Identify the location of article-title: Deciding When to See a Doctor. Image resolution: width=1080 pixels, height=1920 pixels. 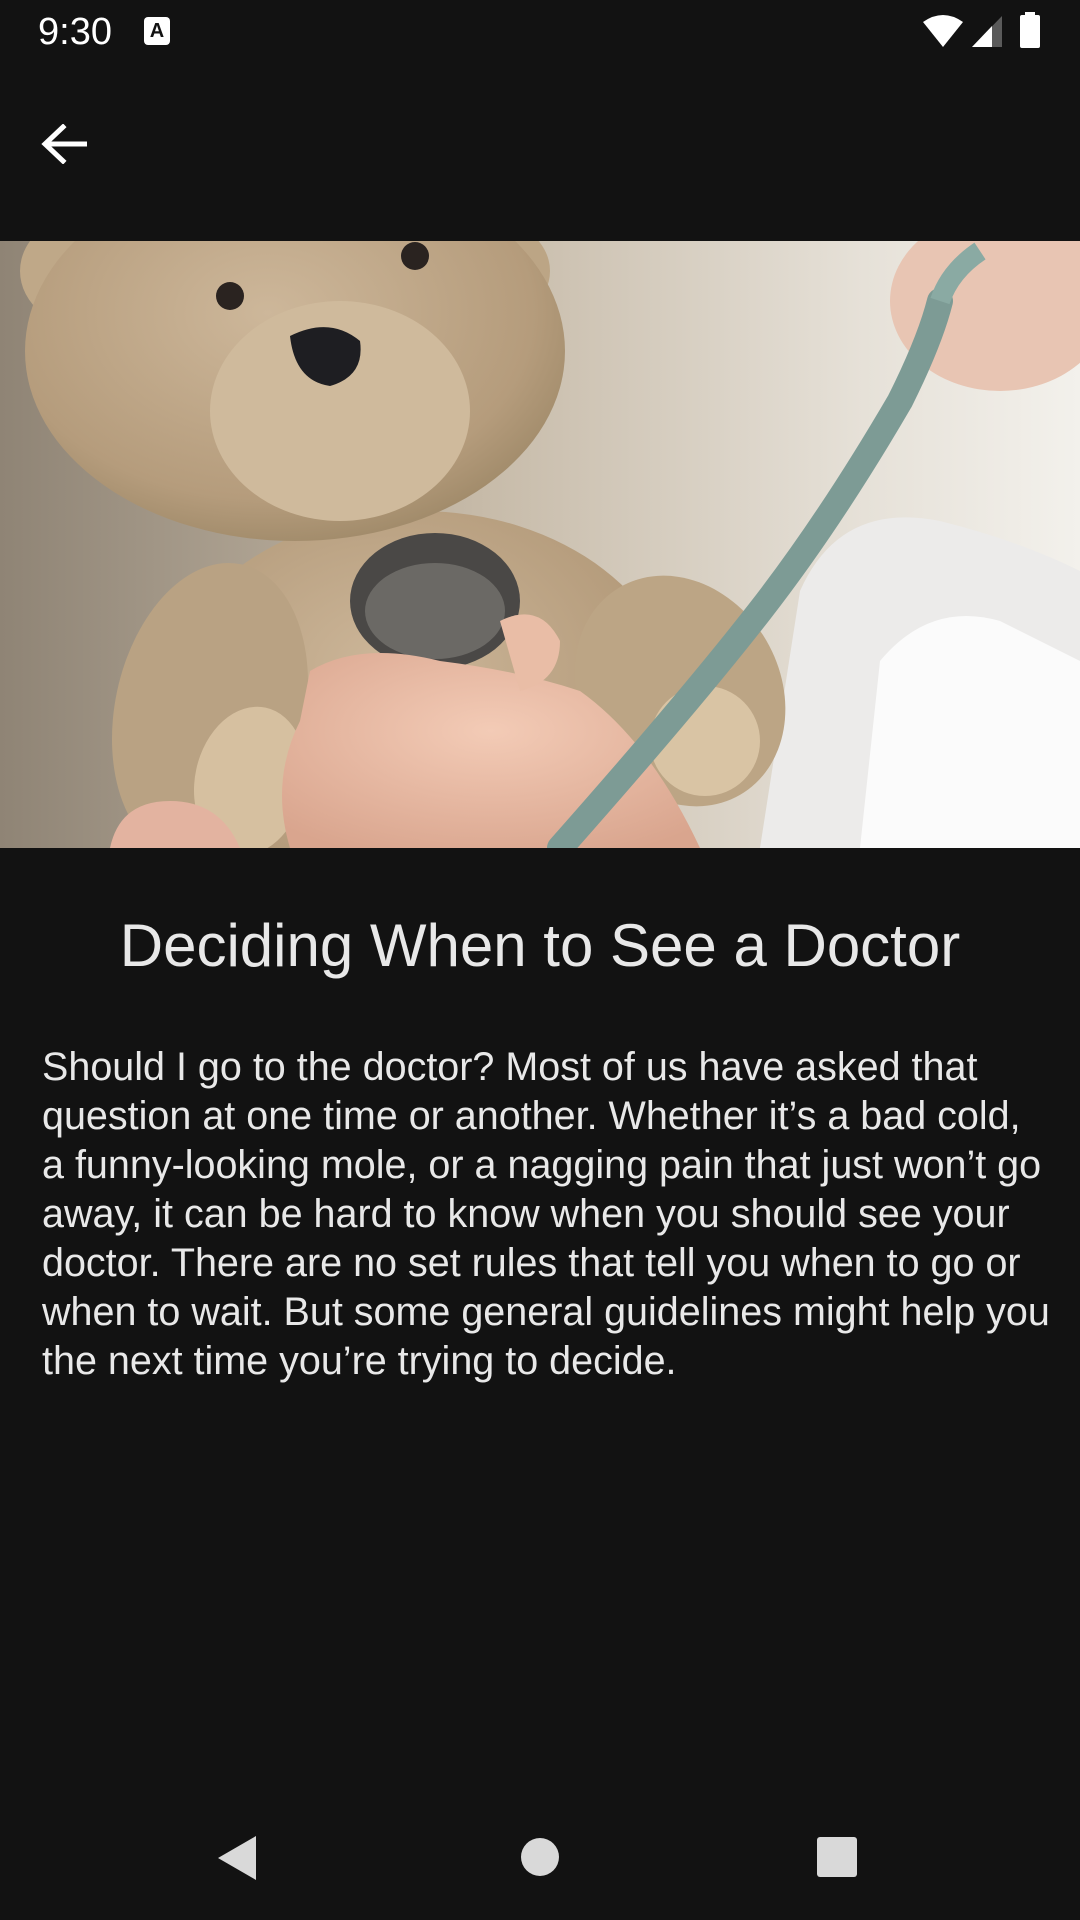
(540, 945).